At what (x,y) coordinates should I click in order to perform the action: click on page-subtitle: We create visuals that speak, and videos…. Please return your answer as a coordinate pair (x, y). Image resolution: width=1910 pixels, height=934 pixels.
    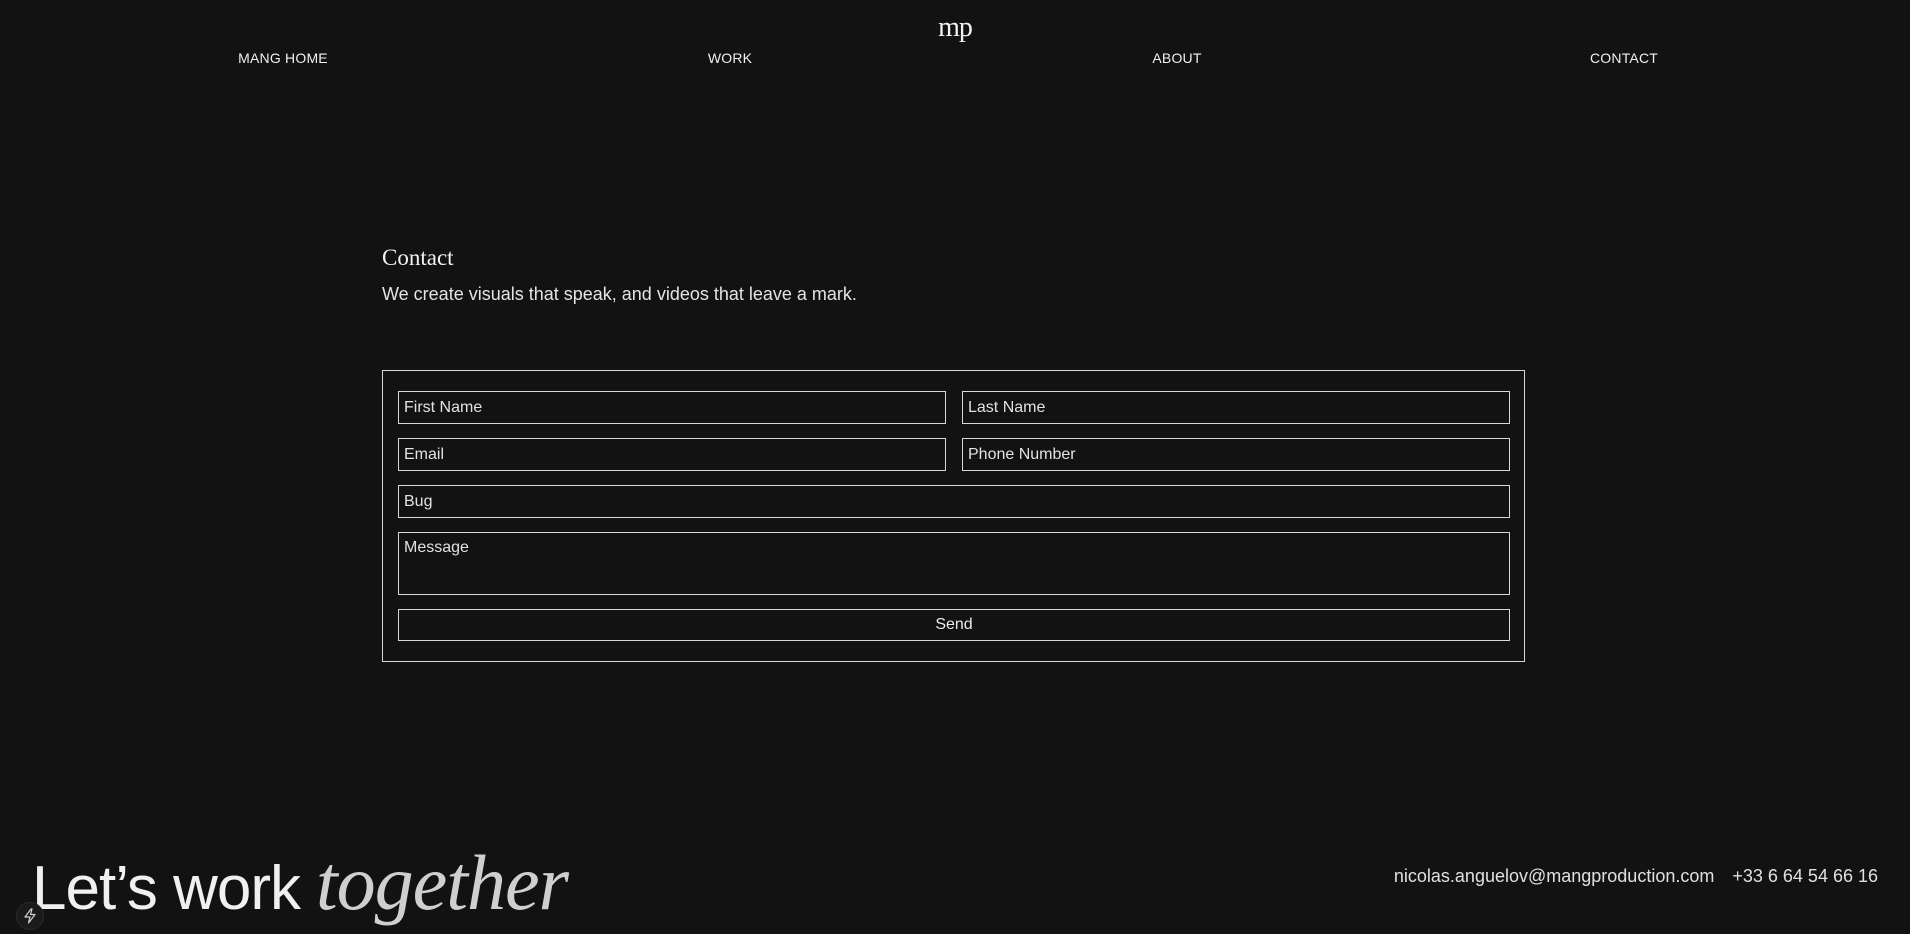
    Looking at the image, I should click on (619, 294).